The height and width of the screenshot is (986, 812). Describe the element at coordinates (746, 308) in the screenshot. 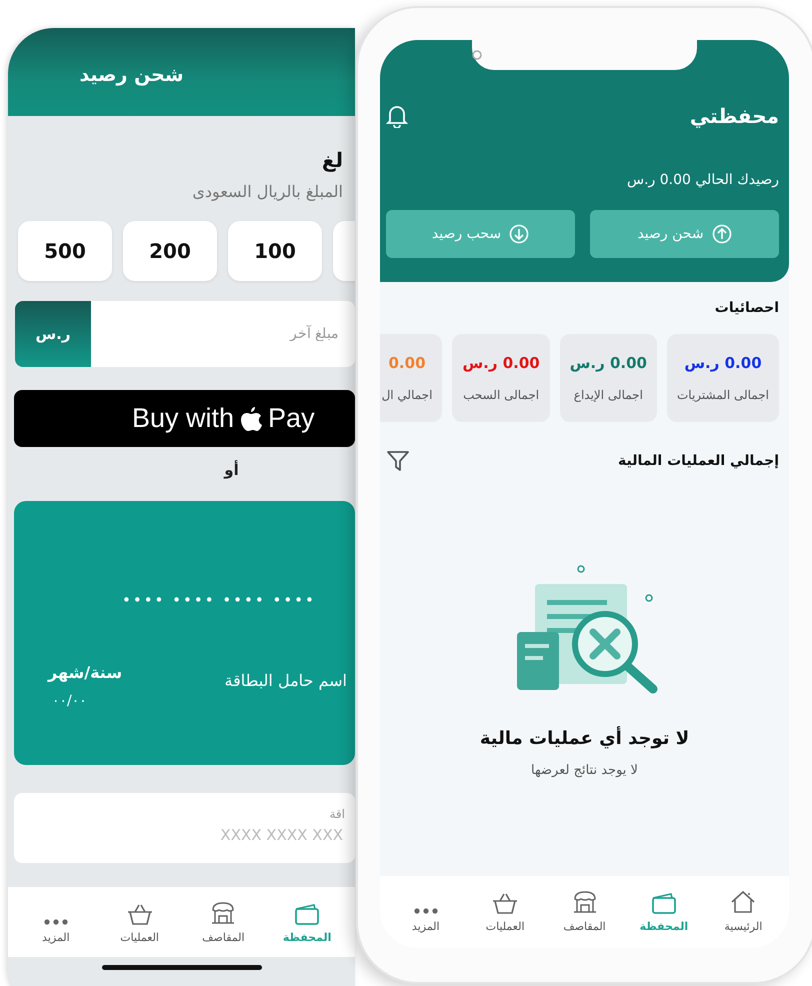

I see `section-title: احصائيات` at that location.